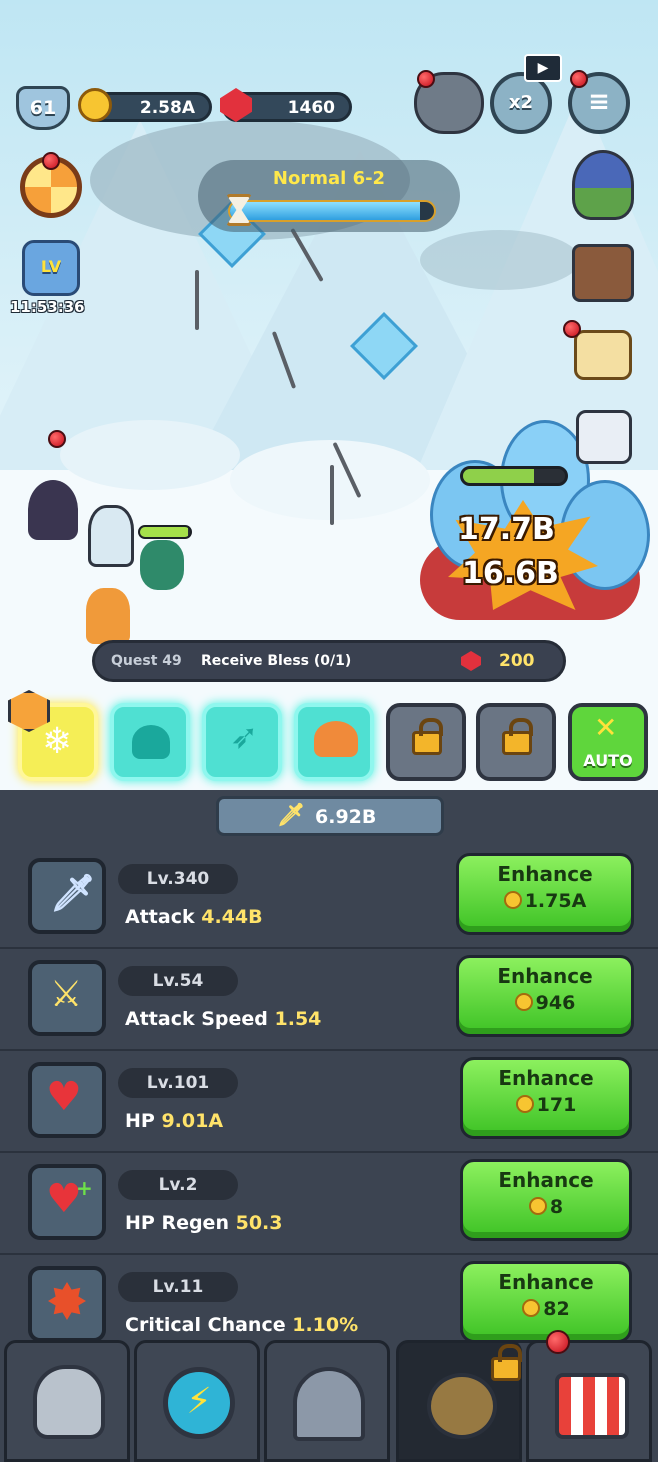 This screenshot has width=658, height=1462. Describe the element at coordinates (521, 102) in the screenshot. I see `speed-label: x2` at that location.